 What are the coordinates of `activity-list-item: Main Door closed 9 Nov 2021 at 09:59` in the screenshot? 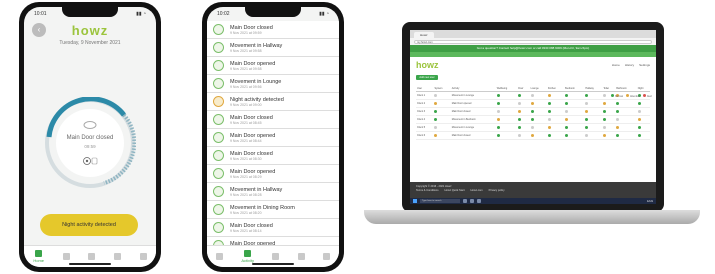 It's located at (273, 30).